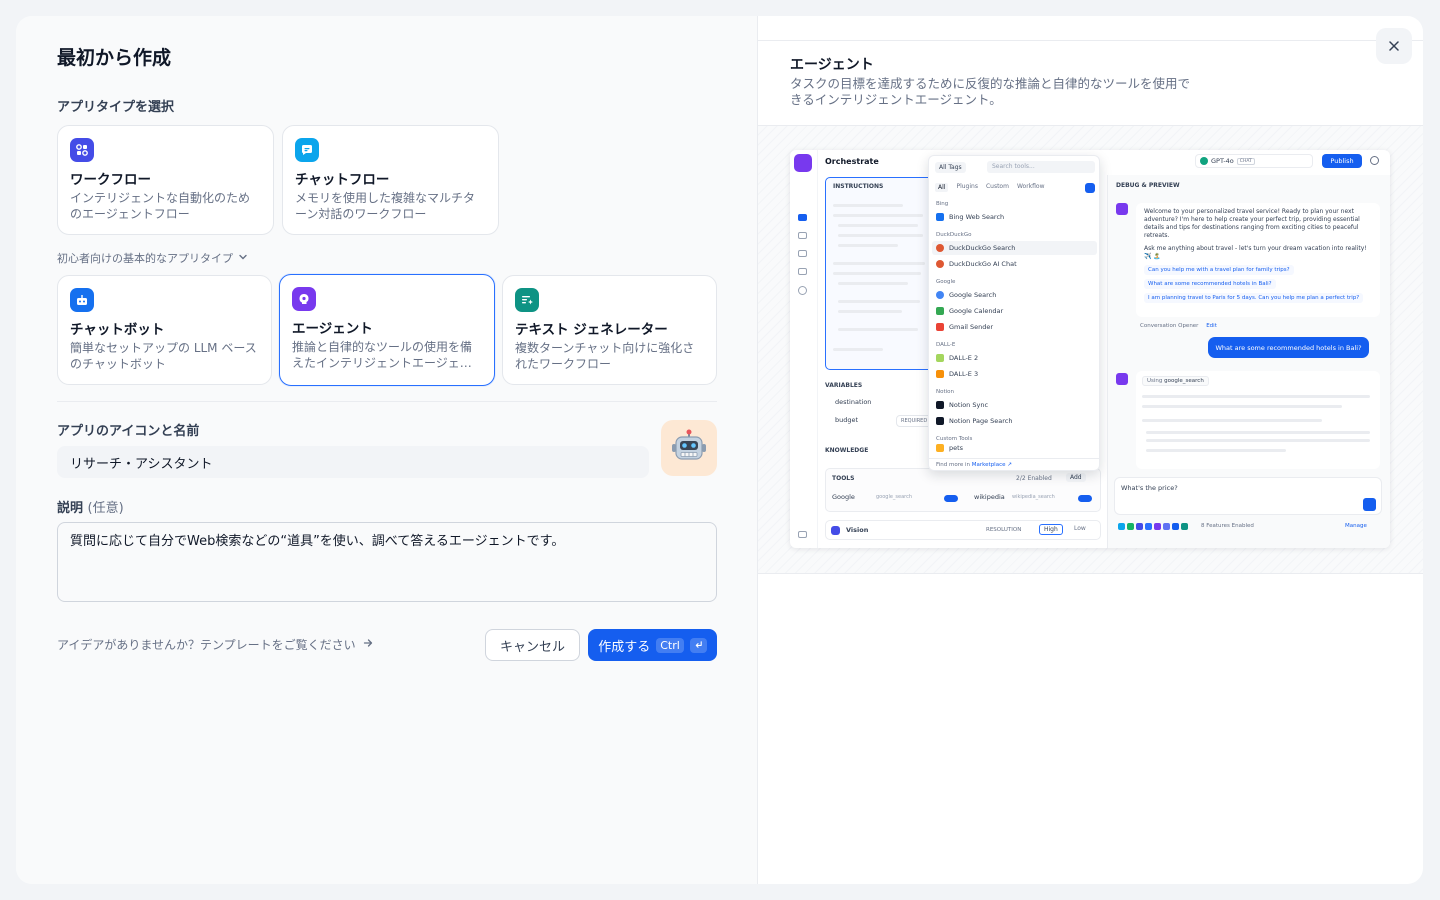 The width and height of the screenshot is (1440, 900). Describe the element at coordinates (843, 497) in the screenshot. I see `preview-tool-google: Google` at that location.